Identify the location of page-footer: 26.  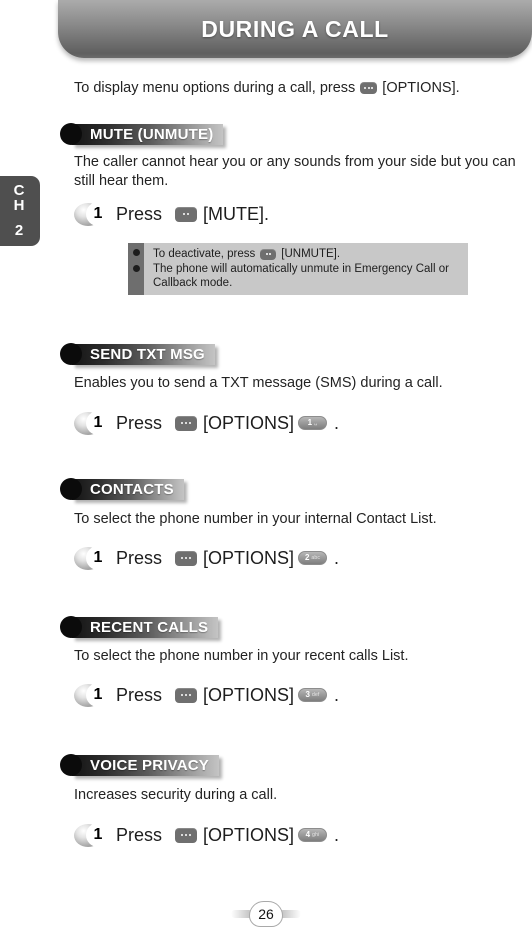
(266, 914).